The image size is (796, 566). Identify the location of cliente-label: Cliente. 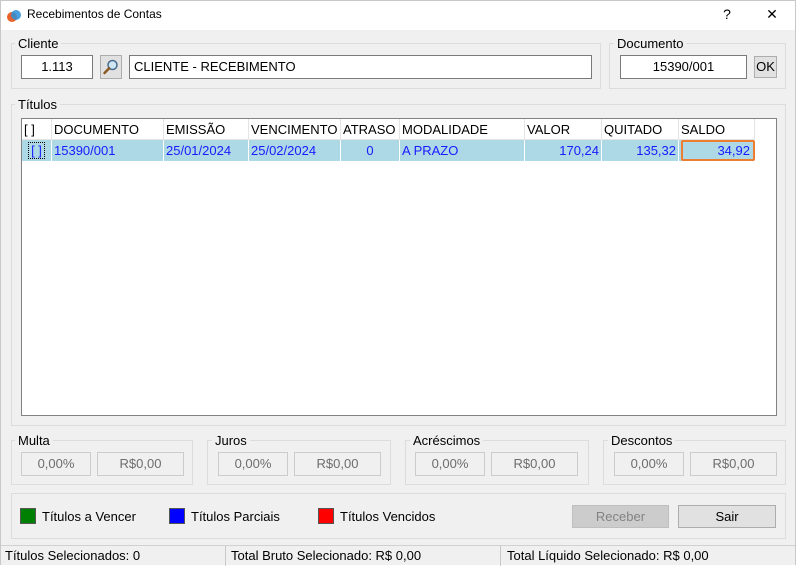
(38, 43).